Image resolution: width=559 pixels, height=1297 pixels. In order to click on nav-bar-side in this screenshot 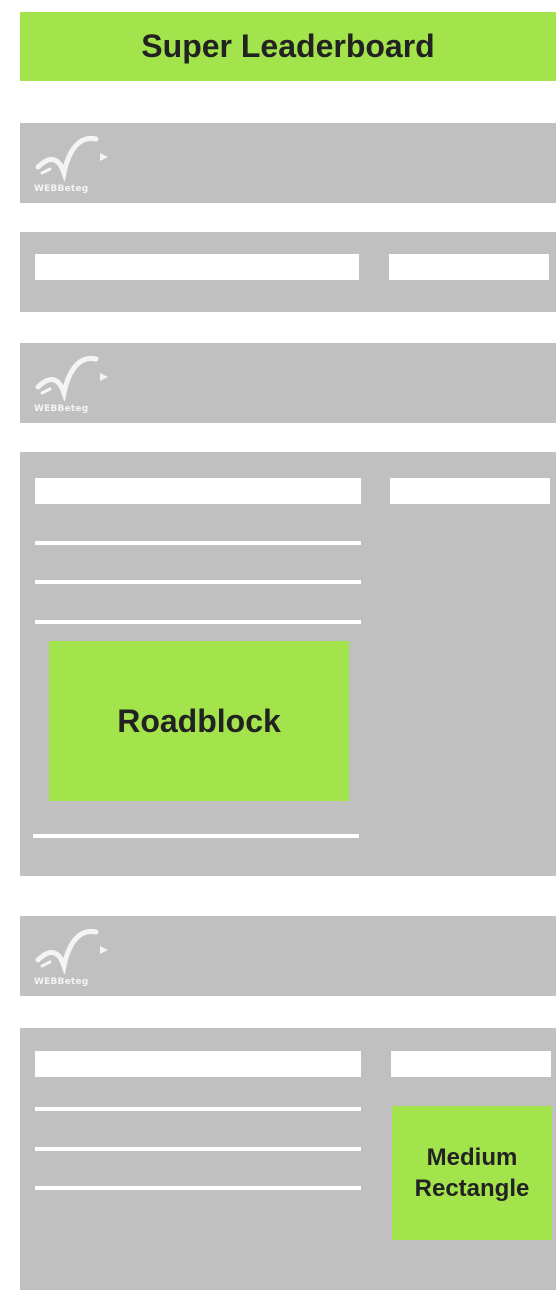, I will do `click(469, 267)`.